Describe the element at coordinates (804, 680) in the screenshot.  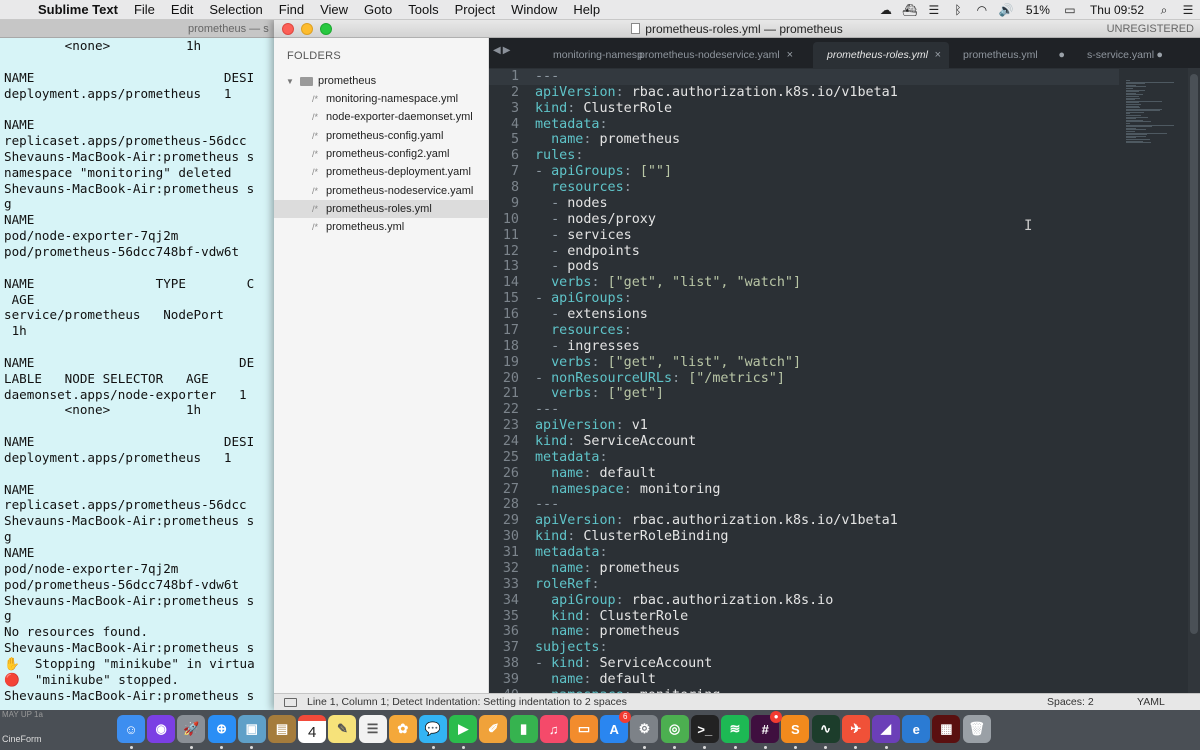
I see `code-line: 39 name: default` at that location.